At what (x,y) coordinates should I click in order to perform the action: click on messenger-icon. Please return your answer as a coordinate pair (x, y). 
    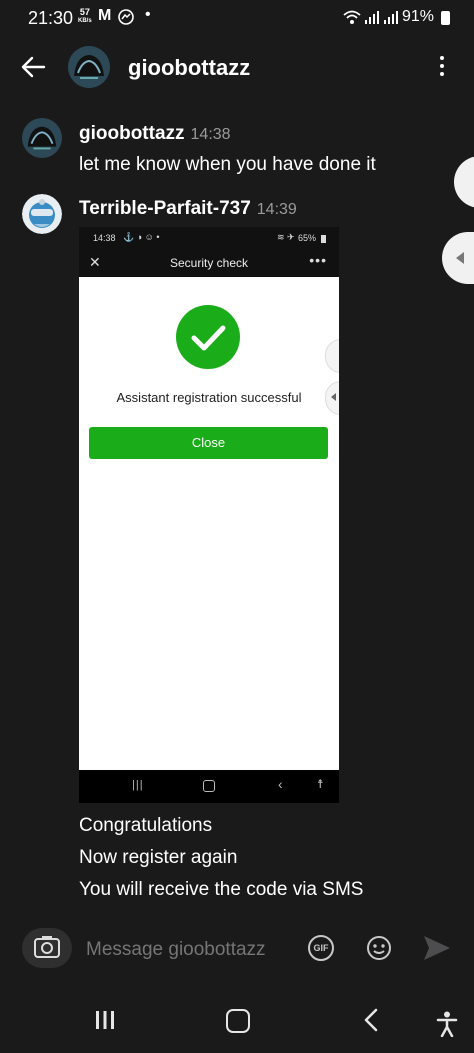
    Looking at the image, I should click on (126, 17).